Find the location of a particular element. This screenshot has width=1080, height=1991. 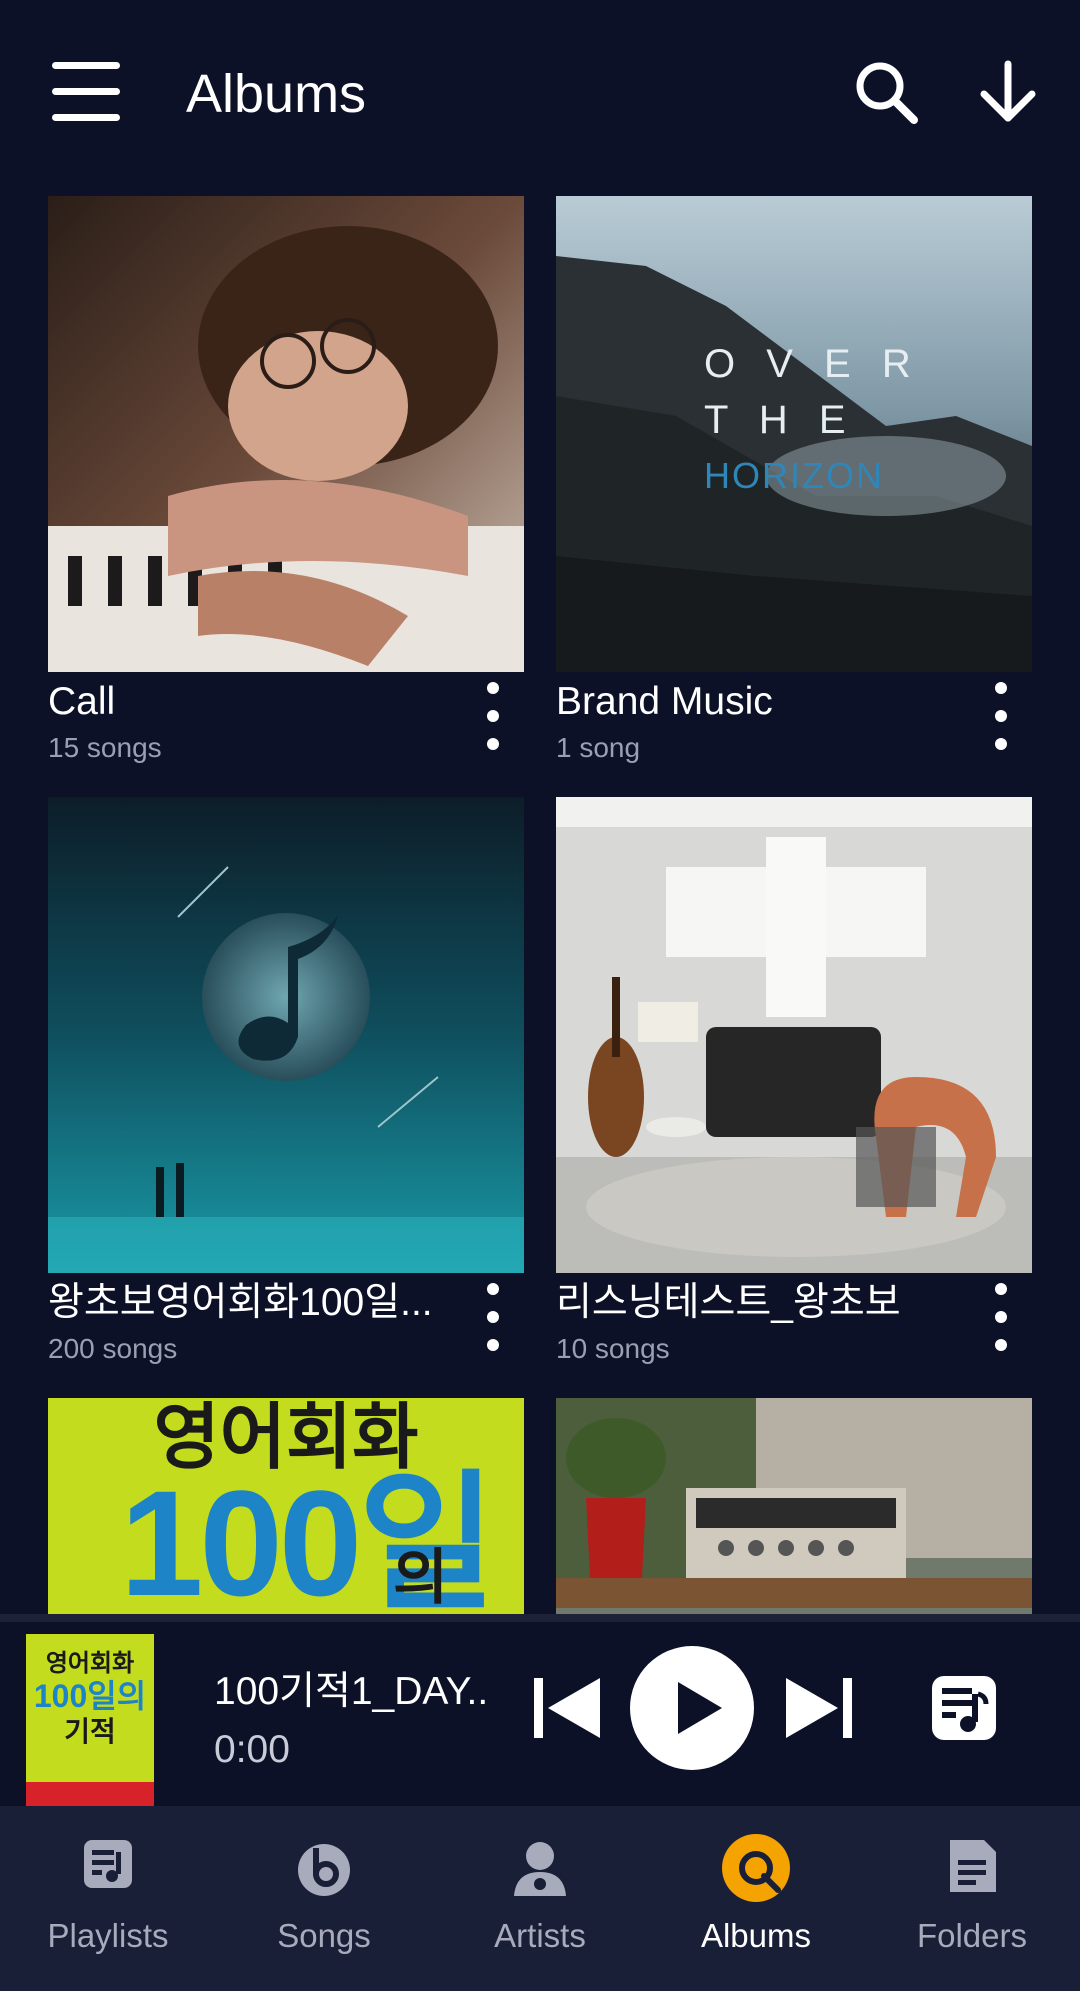

tab-label: Folders is located at coordinates (972, 1935).